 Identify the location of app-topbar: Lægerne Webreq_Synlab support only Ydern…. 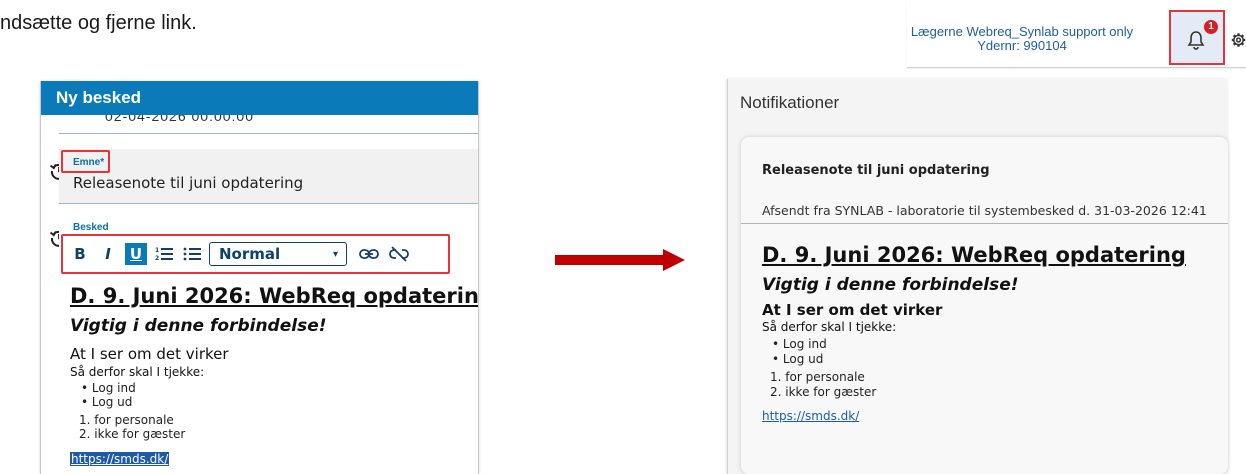
(1076, 34).